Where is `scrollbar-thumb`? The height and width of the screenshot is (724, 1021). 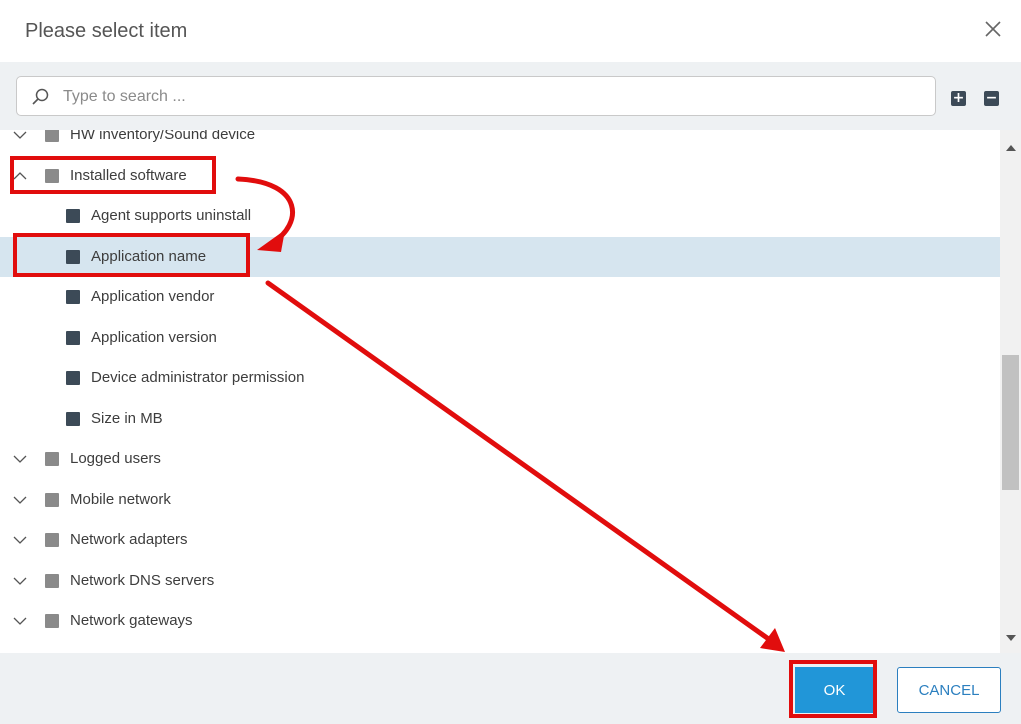
scrollbar-thumb is located at coordinates (1010, 422).